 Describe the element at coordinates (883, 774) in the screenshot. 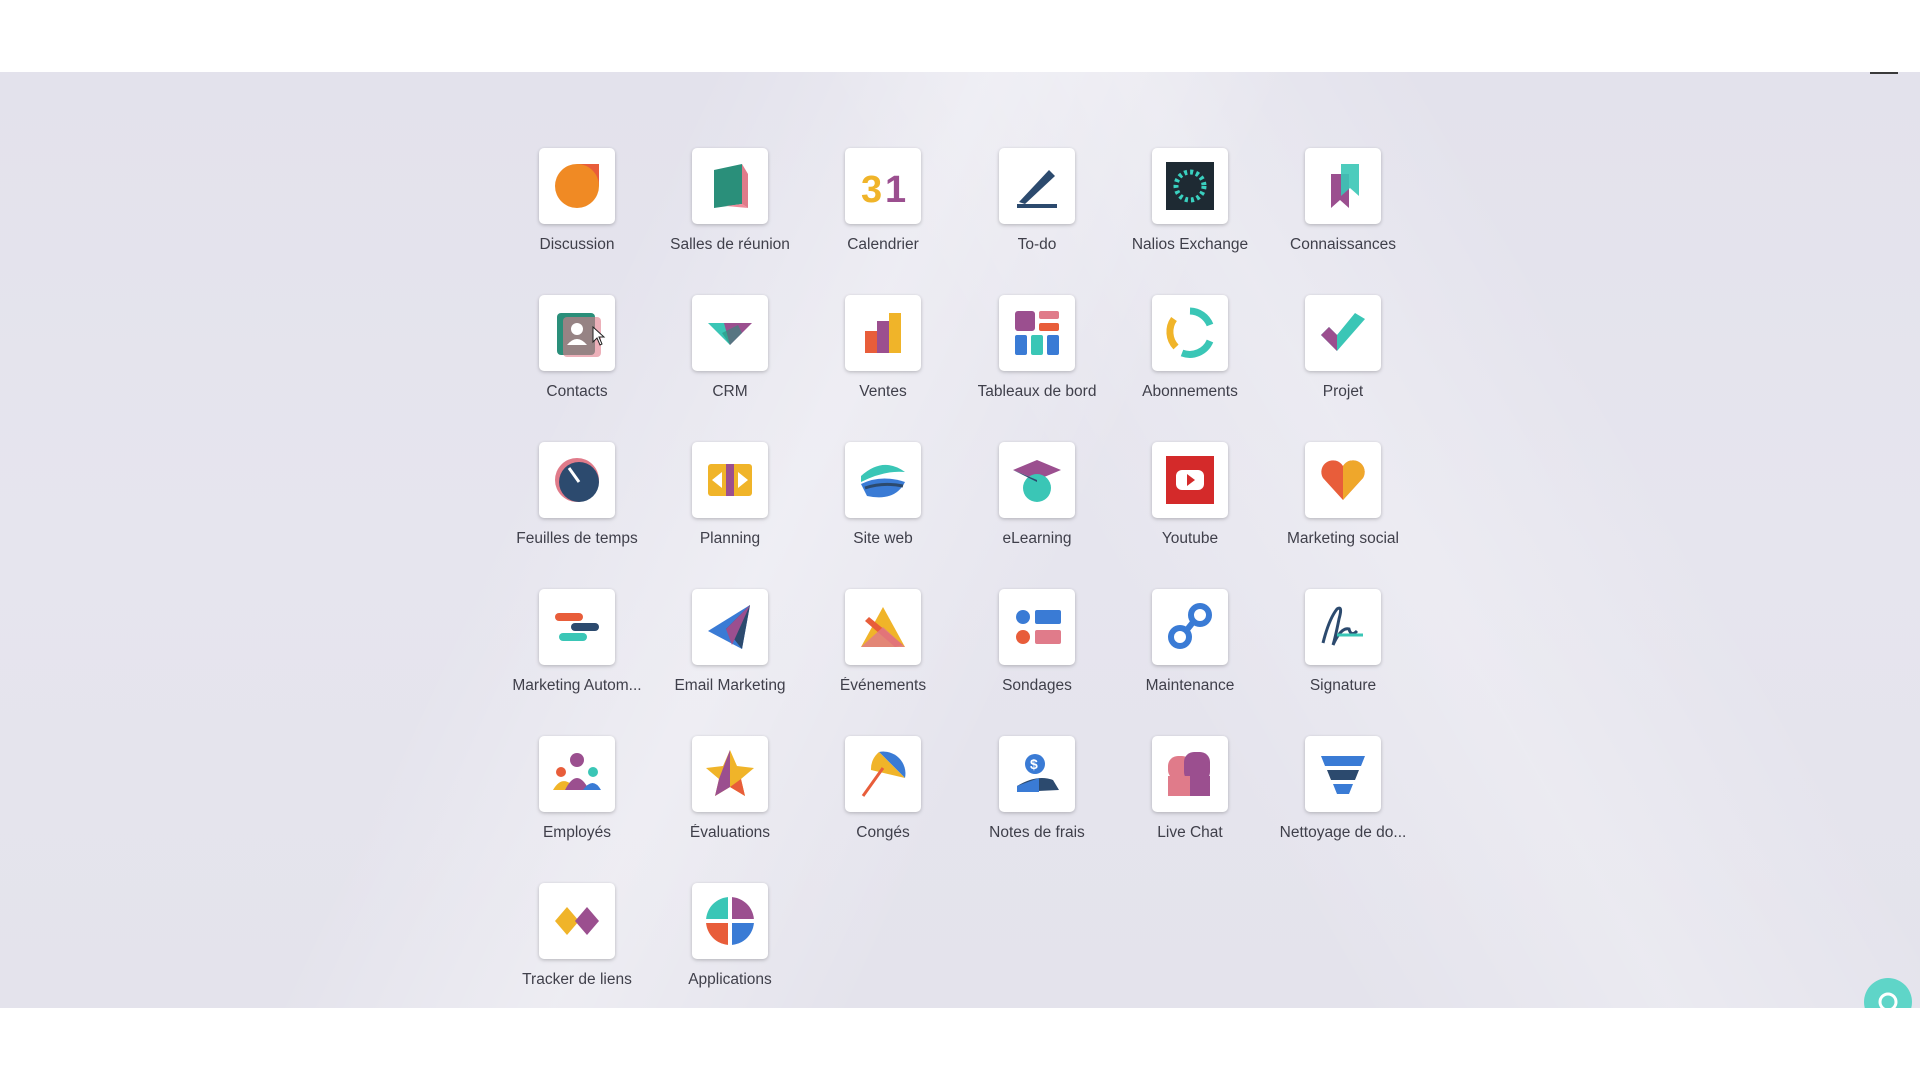

I see `time-off-icon` at that location.